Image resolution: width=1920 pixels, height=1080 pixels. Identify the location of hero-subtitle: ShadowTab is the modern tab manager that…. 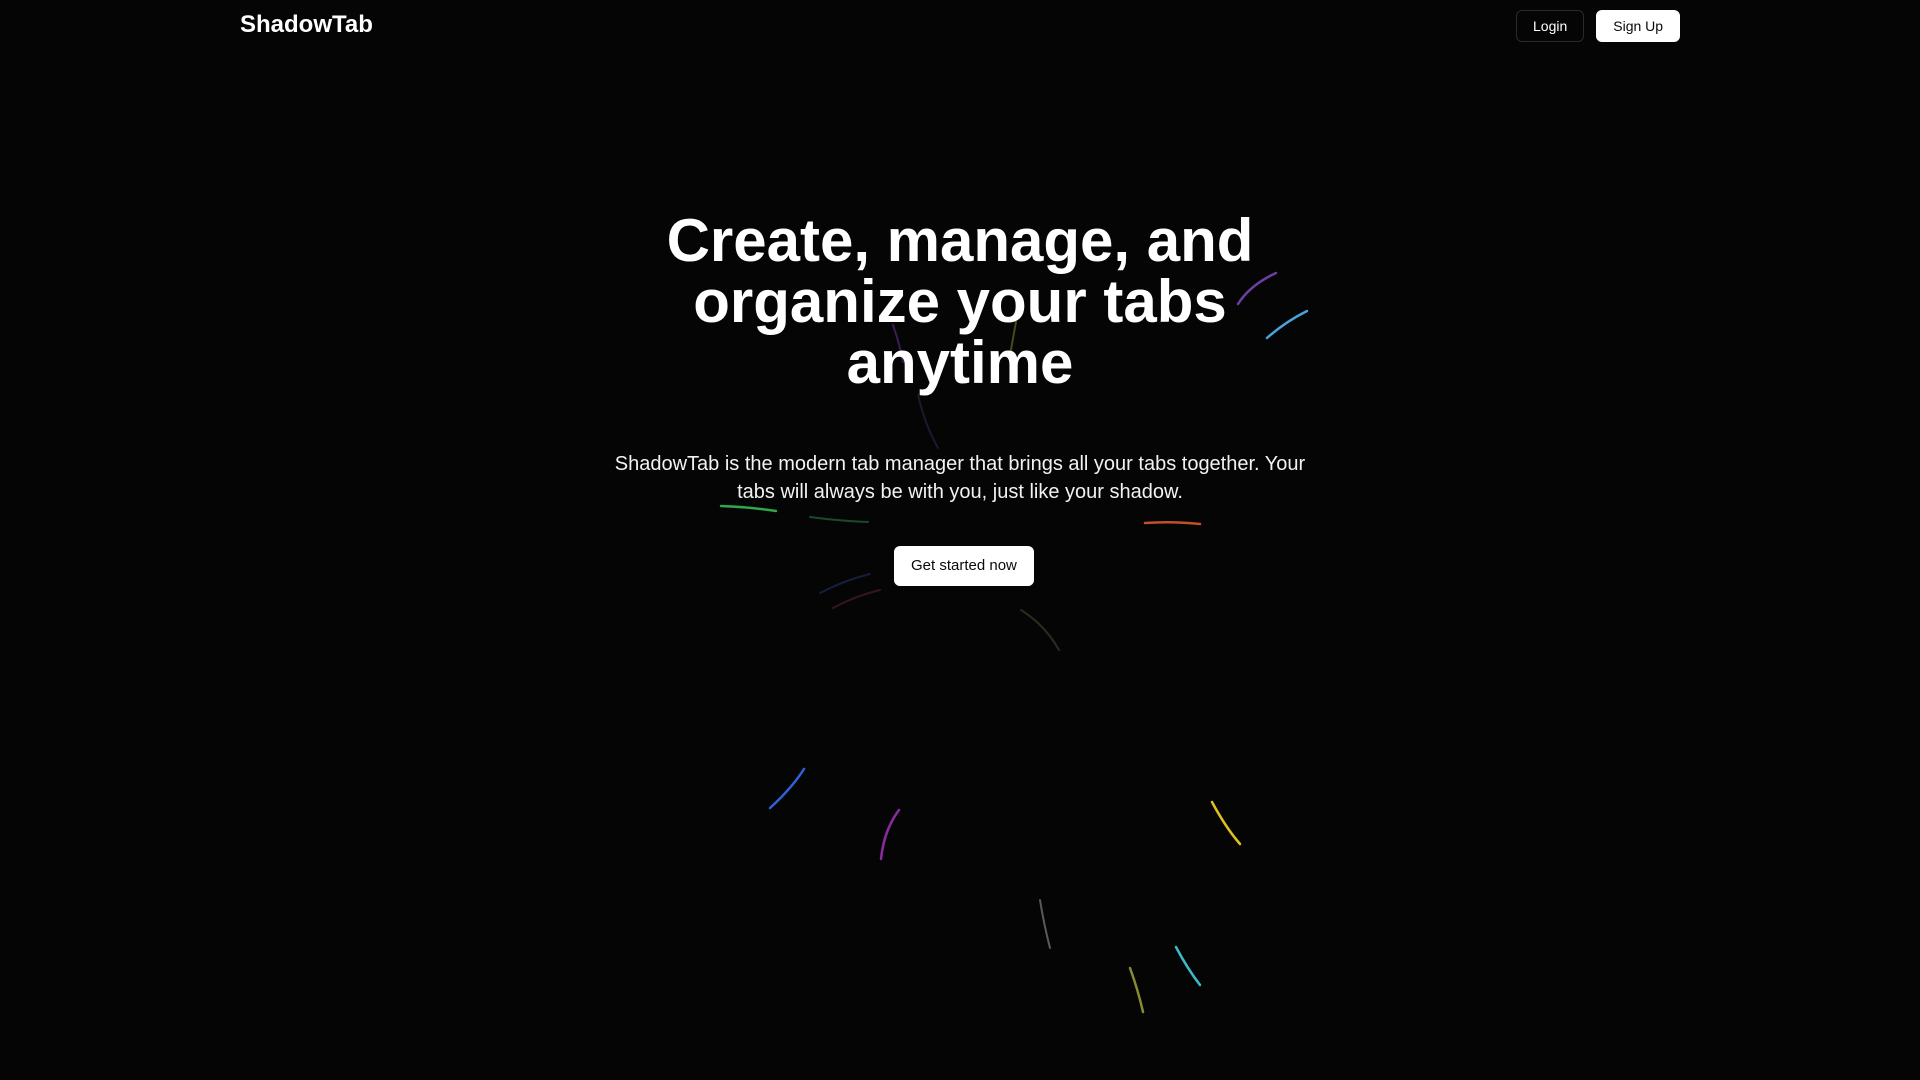
(960, 478).